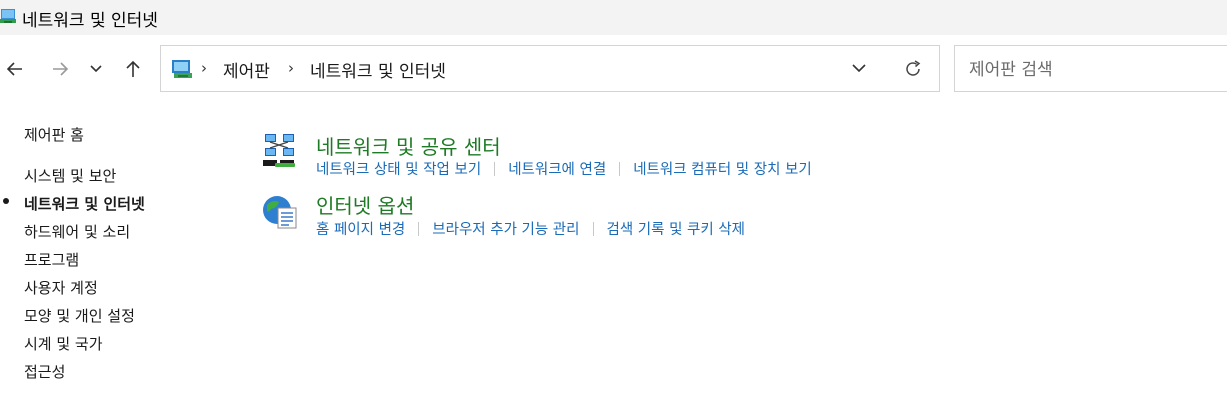  I want to click on network-sharing-center-icon, so click(280, 150).